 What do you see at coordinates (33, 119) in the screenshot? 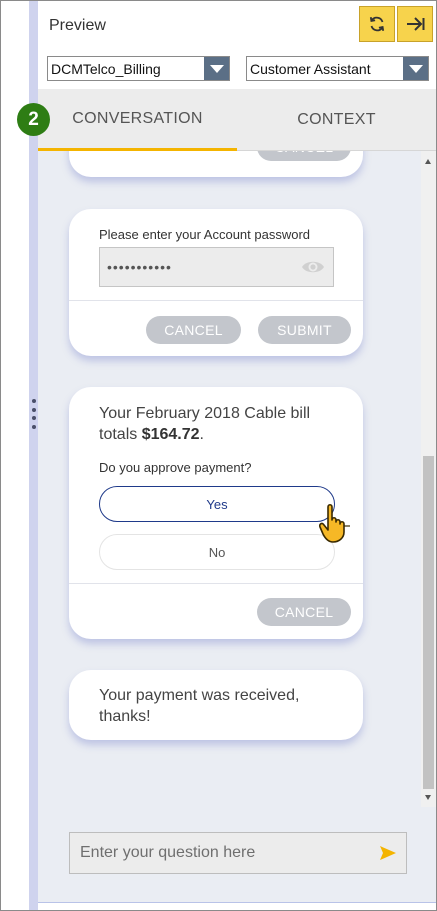
I see `step-badge: 2` at bounding box center [33, 119].